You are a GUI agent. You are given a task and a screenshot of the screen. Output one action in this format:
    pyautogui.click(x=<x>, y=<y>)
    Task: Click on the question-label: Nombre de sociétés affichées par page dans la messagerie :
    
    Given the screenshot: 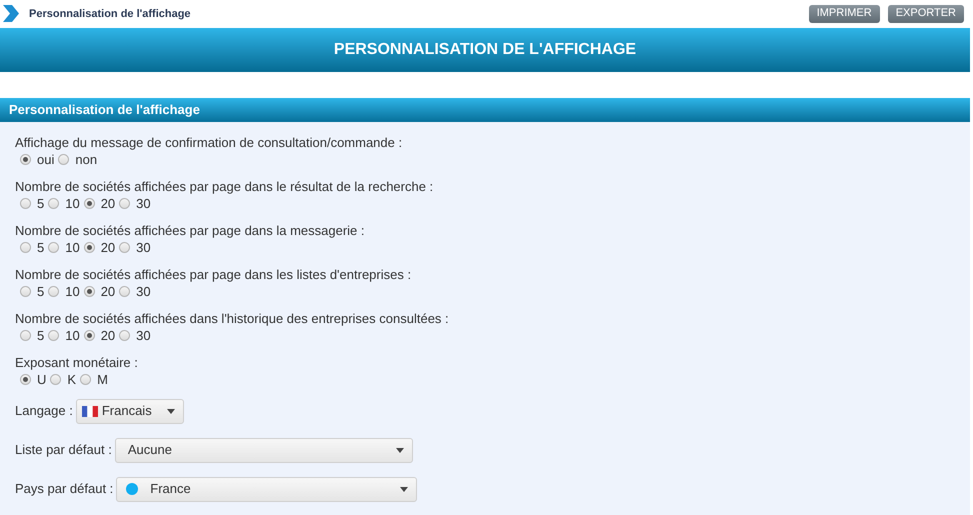 What is the action you would take?
    pyautogui.click(x=190, y=230)
    